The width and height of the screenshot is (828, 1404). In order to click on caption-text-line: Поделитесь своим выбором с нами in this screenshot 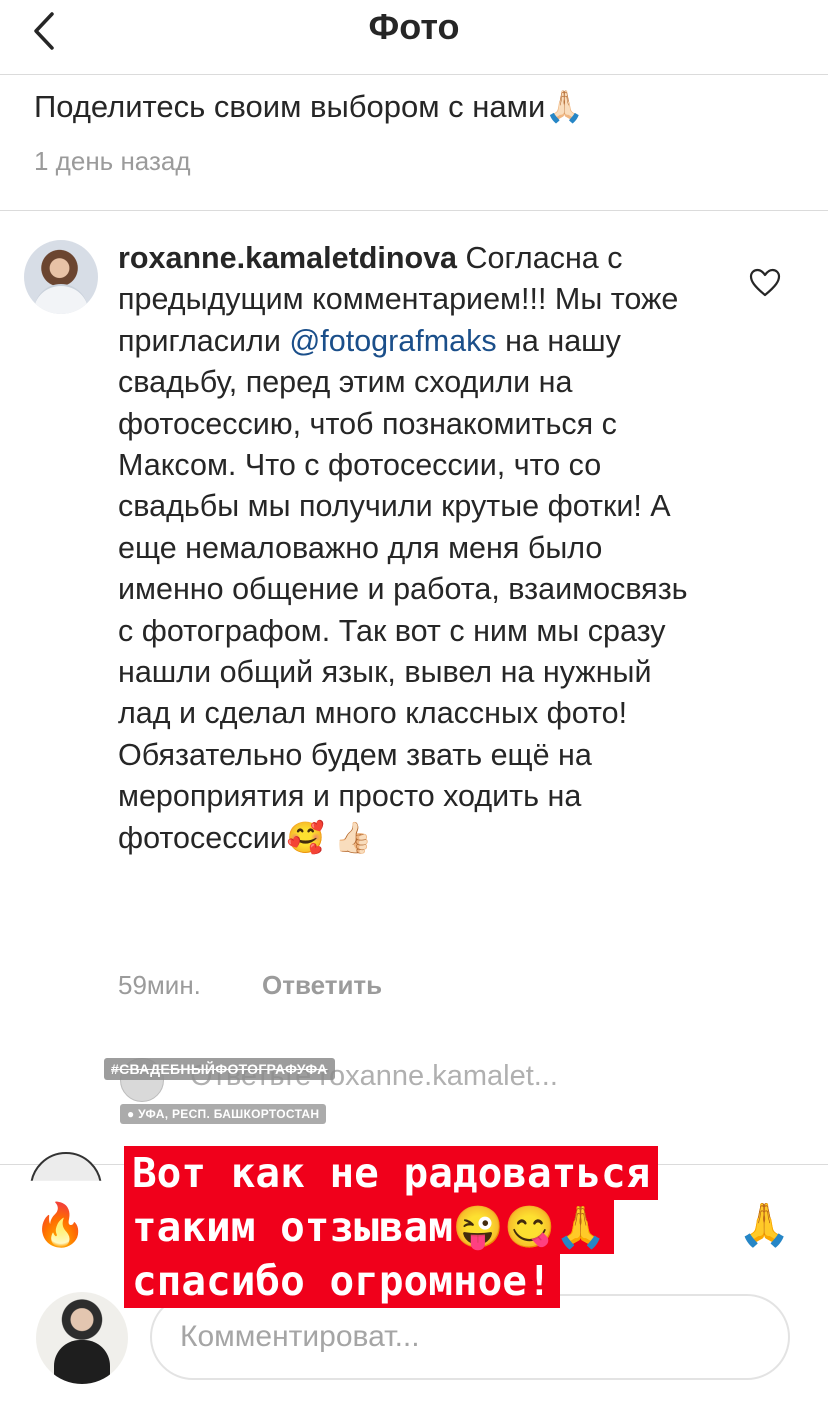, I will do `click(290, 106)`.